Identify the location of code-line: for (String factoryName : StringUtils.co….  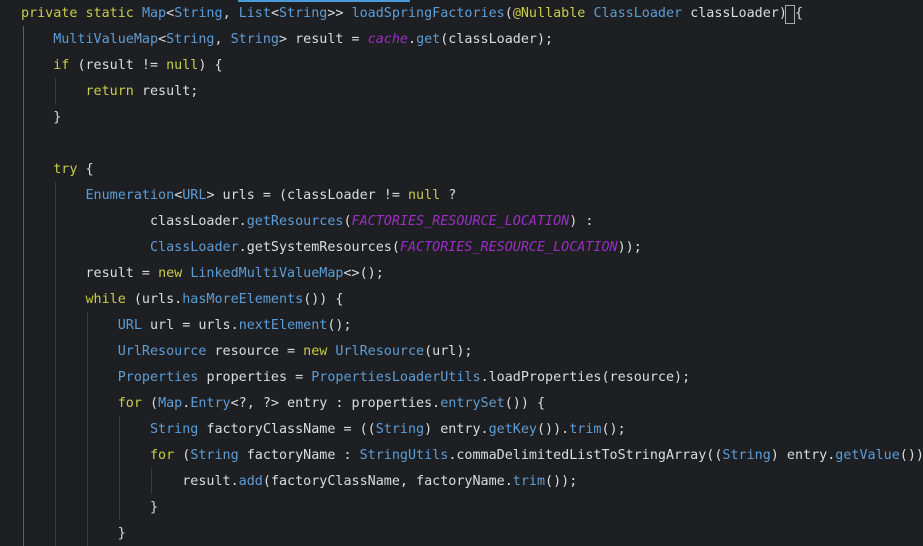
(472, 456).